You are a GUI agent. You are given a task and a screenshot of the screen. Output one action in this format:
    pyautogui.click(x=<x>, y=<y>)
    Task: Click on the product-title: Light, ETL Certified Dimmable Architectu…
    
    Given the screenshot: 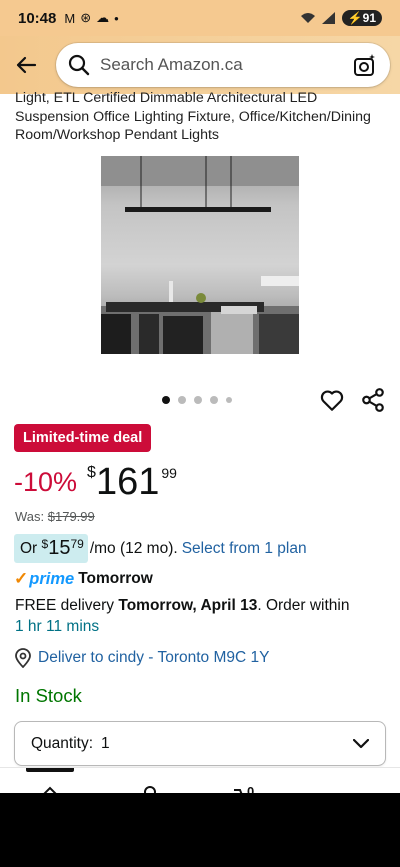 What is the action you would take?
    pyautogui.click(x=193, y=116)
    